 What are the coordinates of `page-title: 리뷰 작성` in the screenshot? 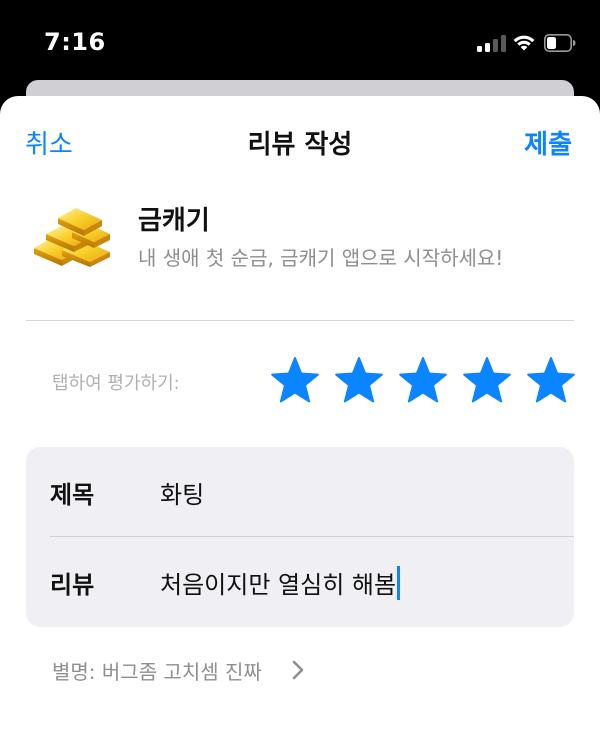 It's located at (300, 145).